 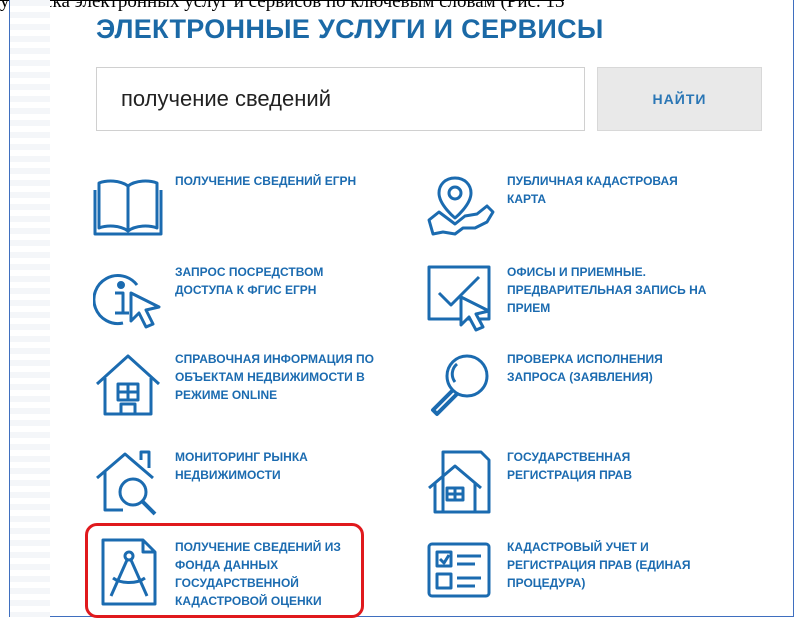 I want to click on checkbox-cursor-icon, so click(x=460, y=298).